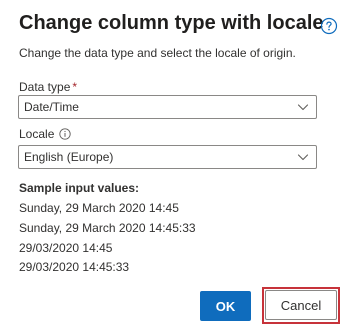 The height and width of the screenshot is (333, 351). I want to click on locale-label-text: Locale, so click(37, 134).